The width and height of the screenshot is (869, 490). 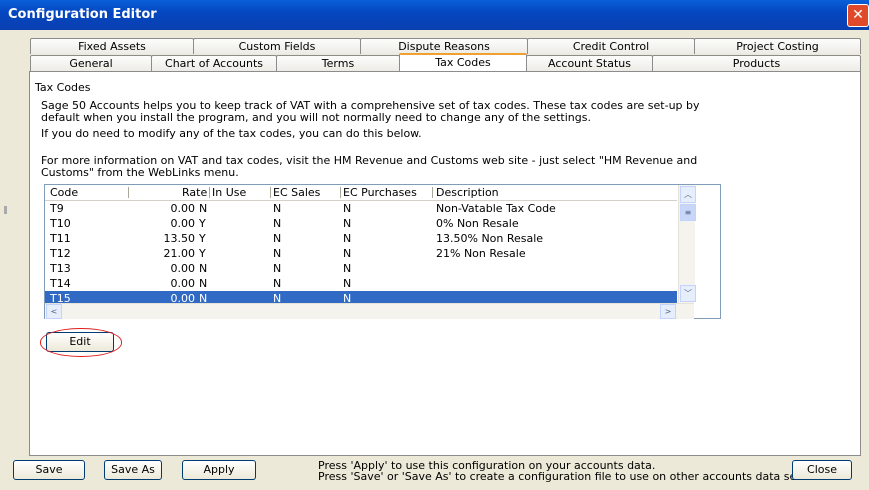 What do you see at coordinates (140, 172) in the screenshot?
I see `info-text-line-2: Customs" from the WebLinks menu.` at bounding box center [140, 172].